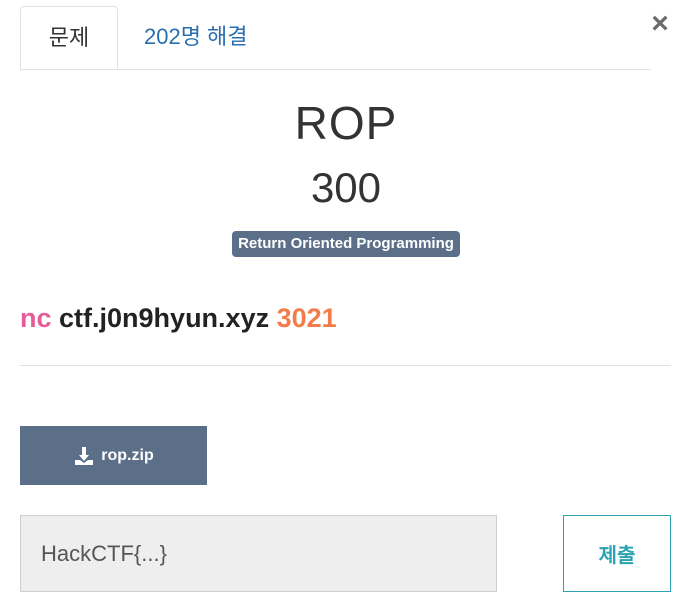 The width and height of the screenshot is (692, 608). What do you see at coordinates (617, 553) in the screenshot?
I see `submit-button: 제출` at bounding box center [617, 553].